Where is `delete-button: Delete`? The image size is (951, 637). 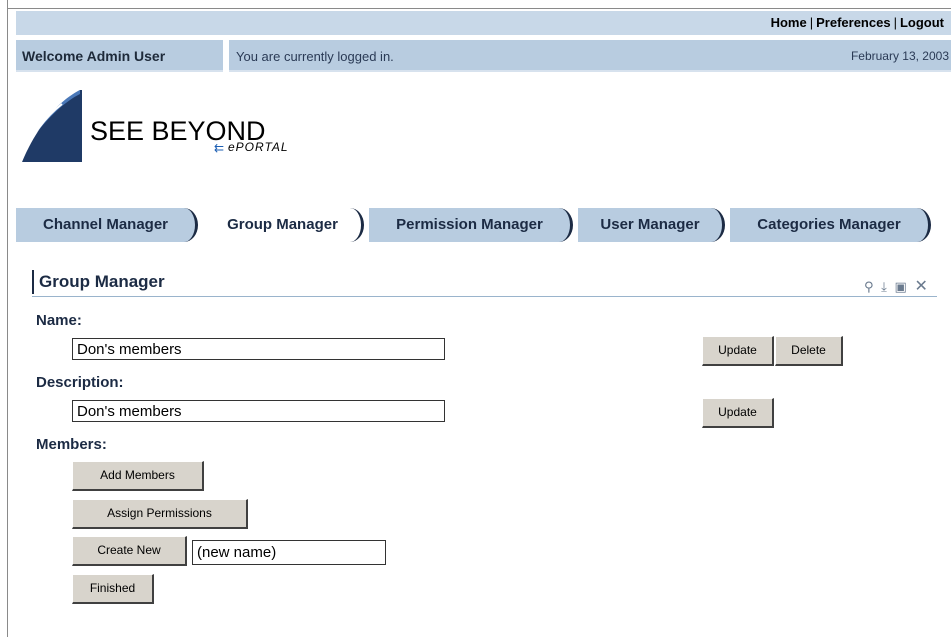 delete-button: Delete is located at coordinates (809, 351).